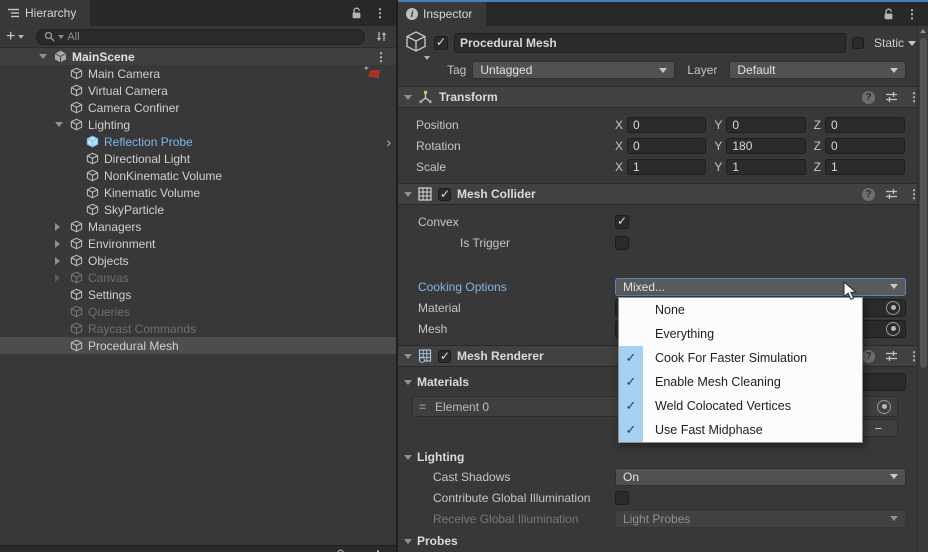  I want to click on transform-header: Transform, so click(663, 97).